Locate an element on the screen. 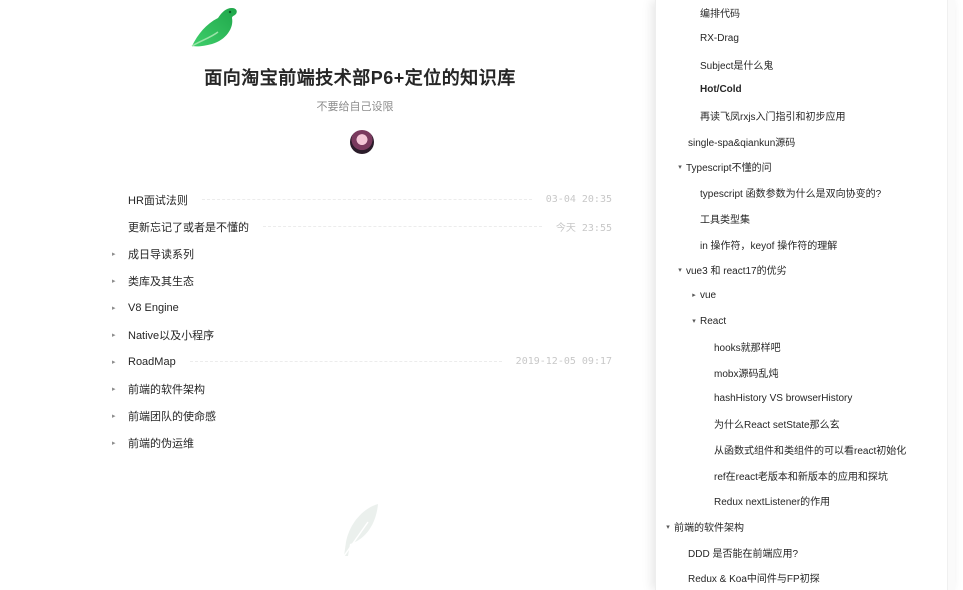 This screenshot has height=590, width=963. green-bird-logo-icon is located at coordinates (214, 27).